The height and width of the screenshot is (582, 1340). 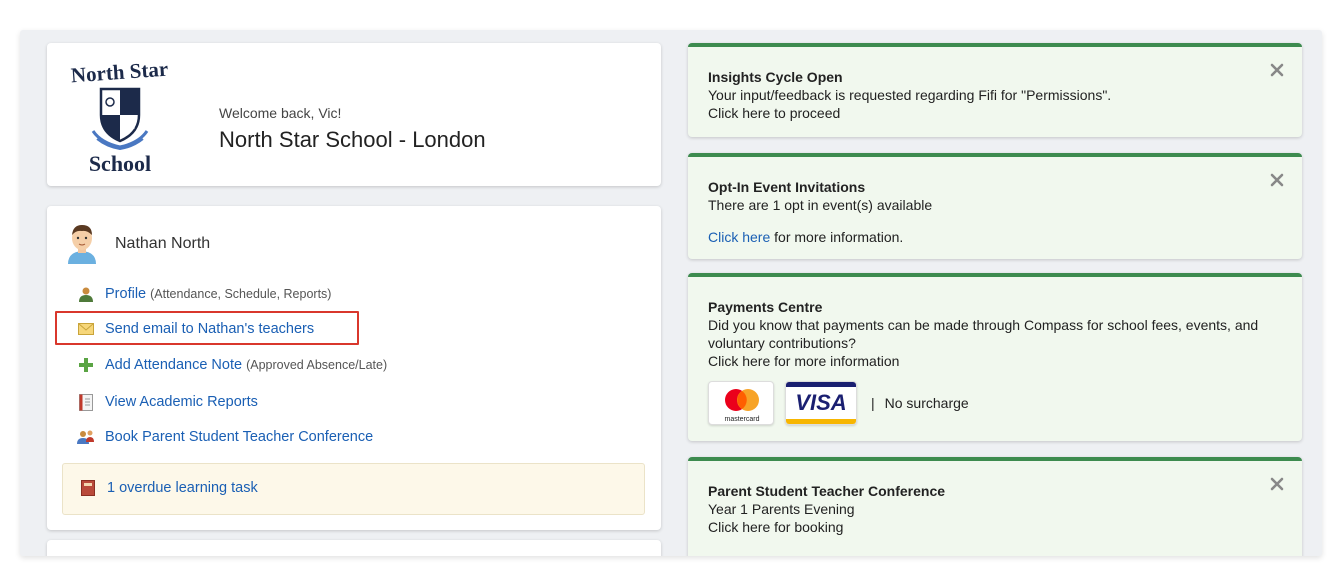 What do you see at coordinates (209, 329) in the screenshot?
I see `email-teachers-link: Send email to Nathan's teachers` at bounding box center [209, 329].